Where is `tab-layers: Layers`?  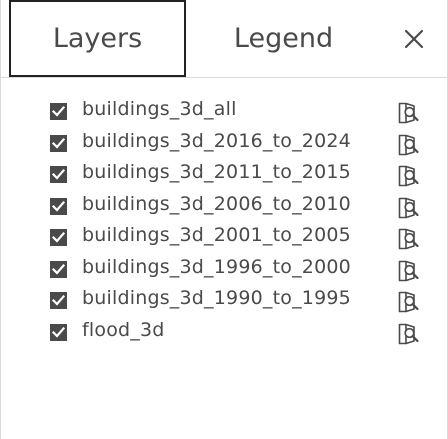
tab-layers: Layers is located at coordinates (97, 38).